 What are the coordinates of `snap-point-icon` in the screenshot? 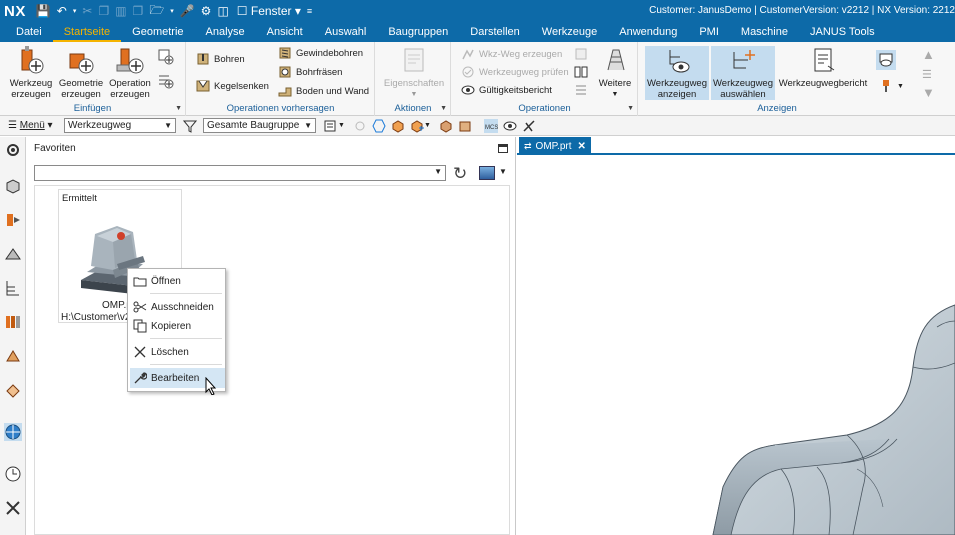 It's located at (360, 126).